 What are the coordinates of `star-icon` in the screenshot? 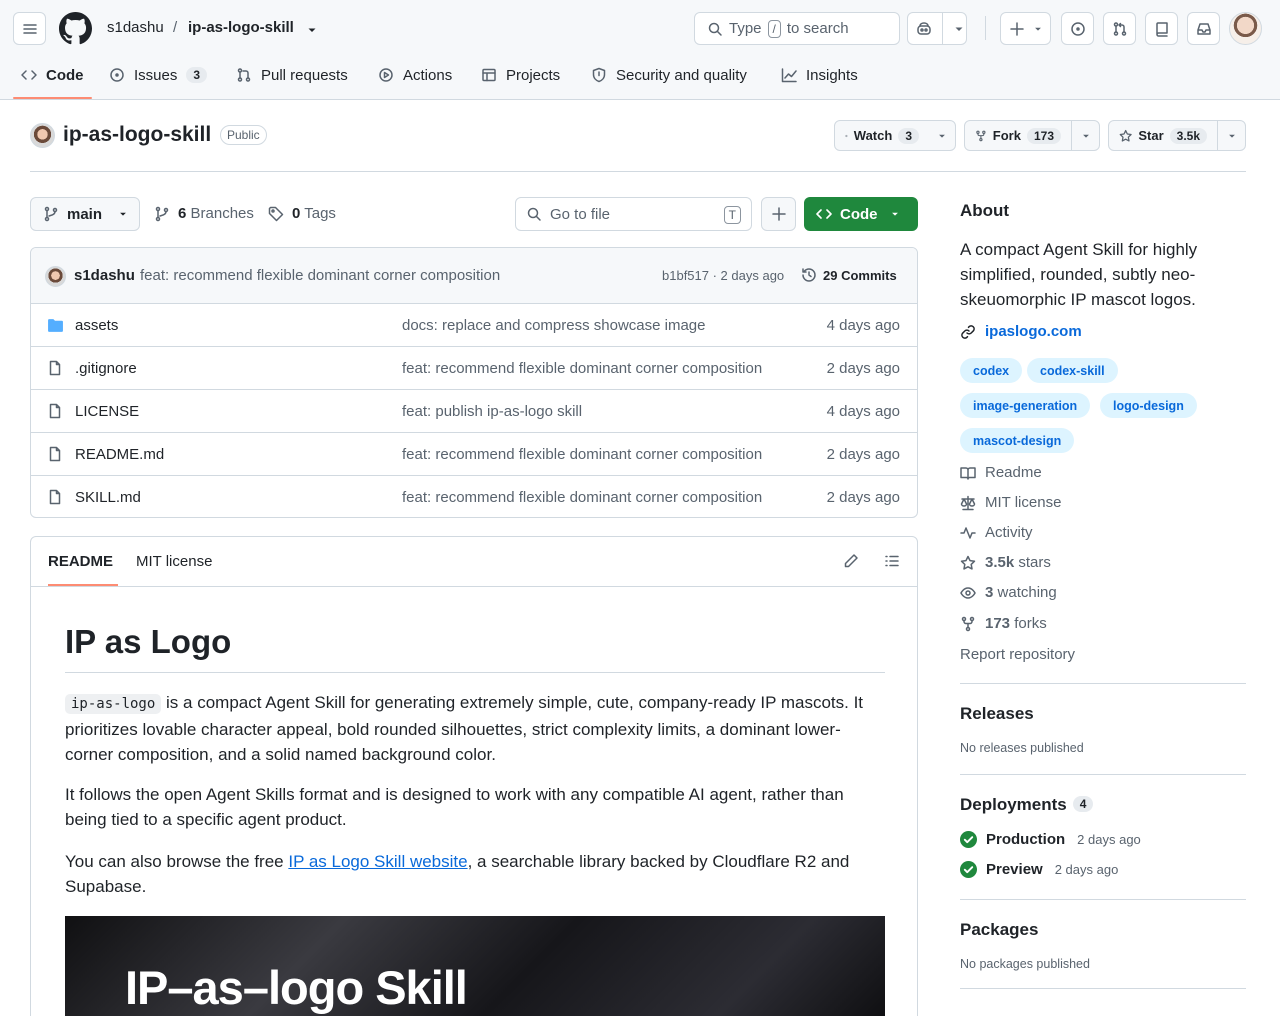 It's located at (1125, 135).